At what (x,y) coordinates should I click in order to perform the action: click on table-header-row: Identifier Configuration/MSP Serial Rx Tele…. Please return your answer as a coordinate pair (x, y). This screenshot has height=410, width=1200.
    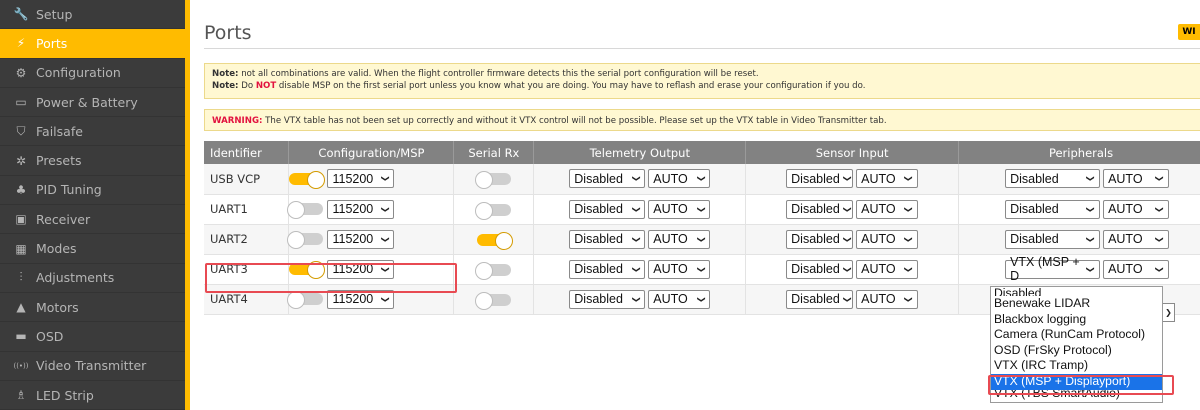
    Looking at the image, I should click on (702, 152).